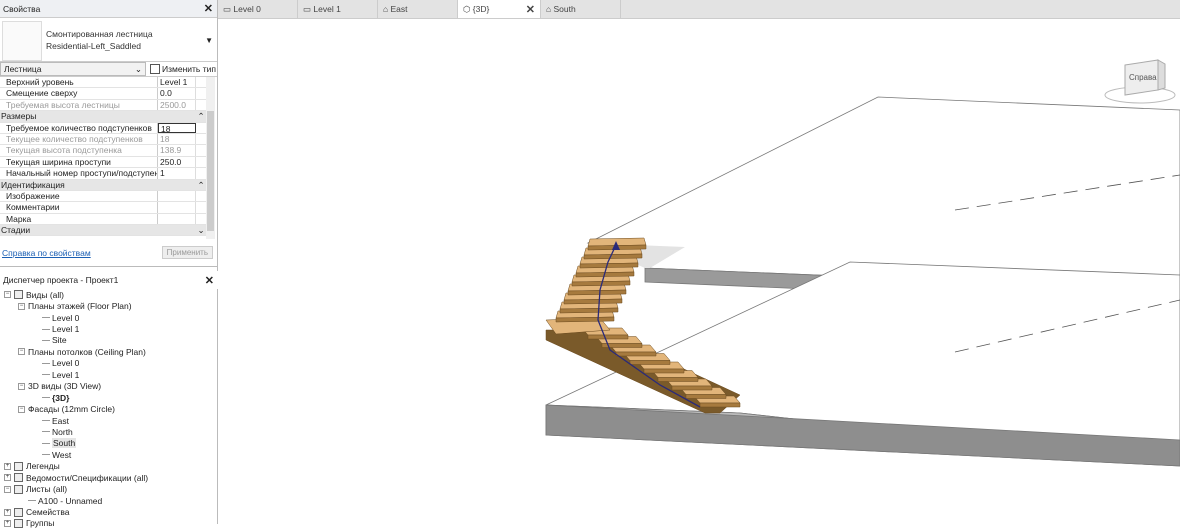  I want to click on edit-type-label: Изменить тип, so click(189, 69).